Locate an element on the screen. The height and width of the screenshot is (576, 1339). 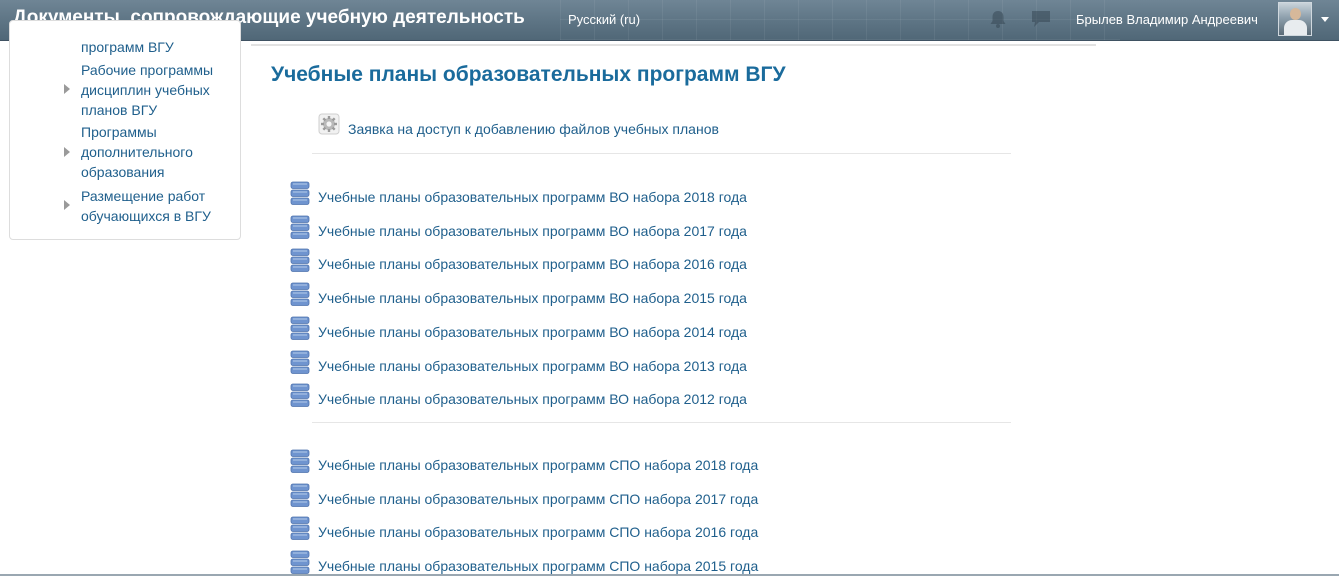
user-menu-caret-icon is located at coordinates (1325, 19).